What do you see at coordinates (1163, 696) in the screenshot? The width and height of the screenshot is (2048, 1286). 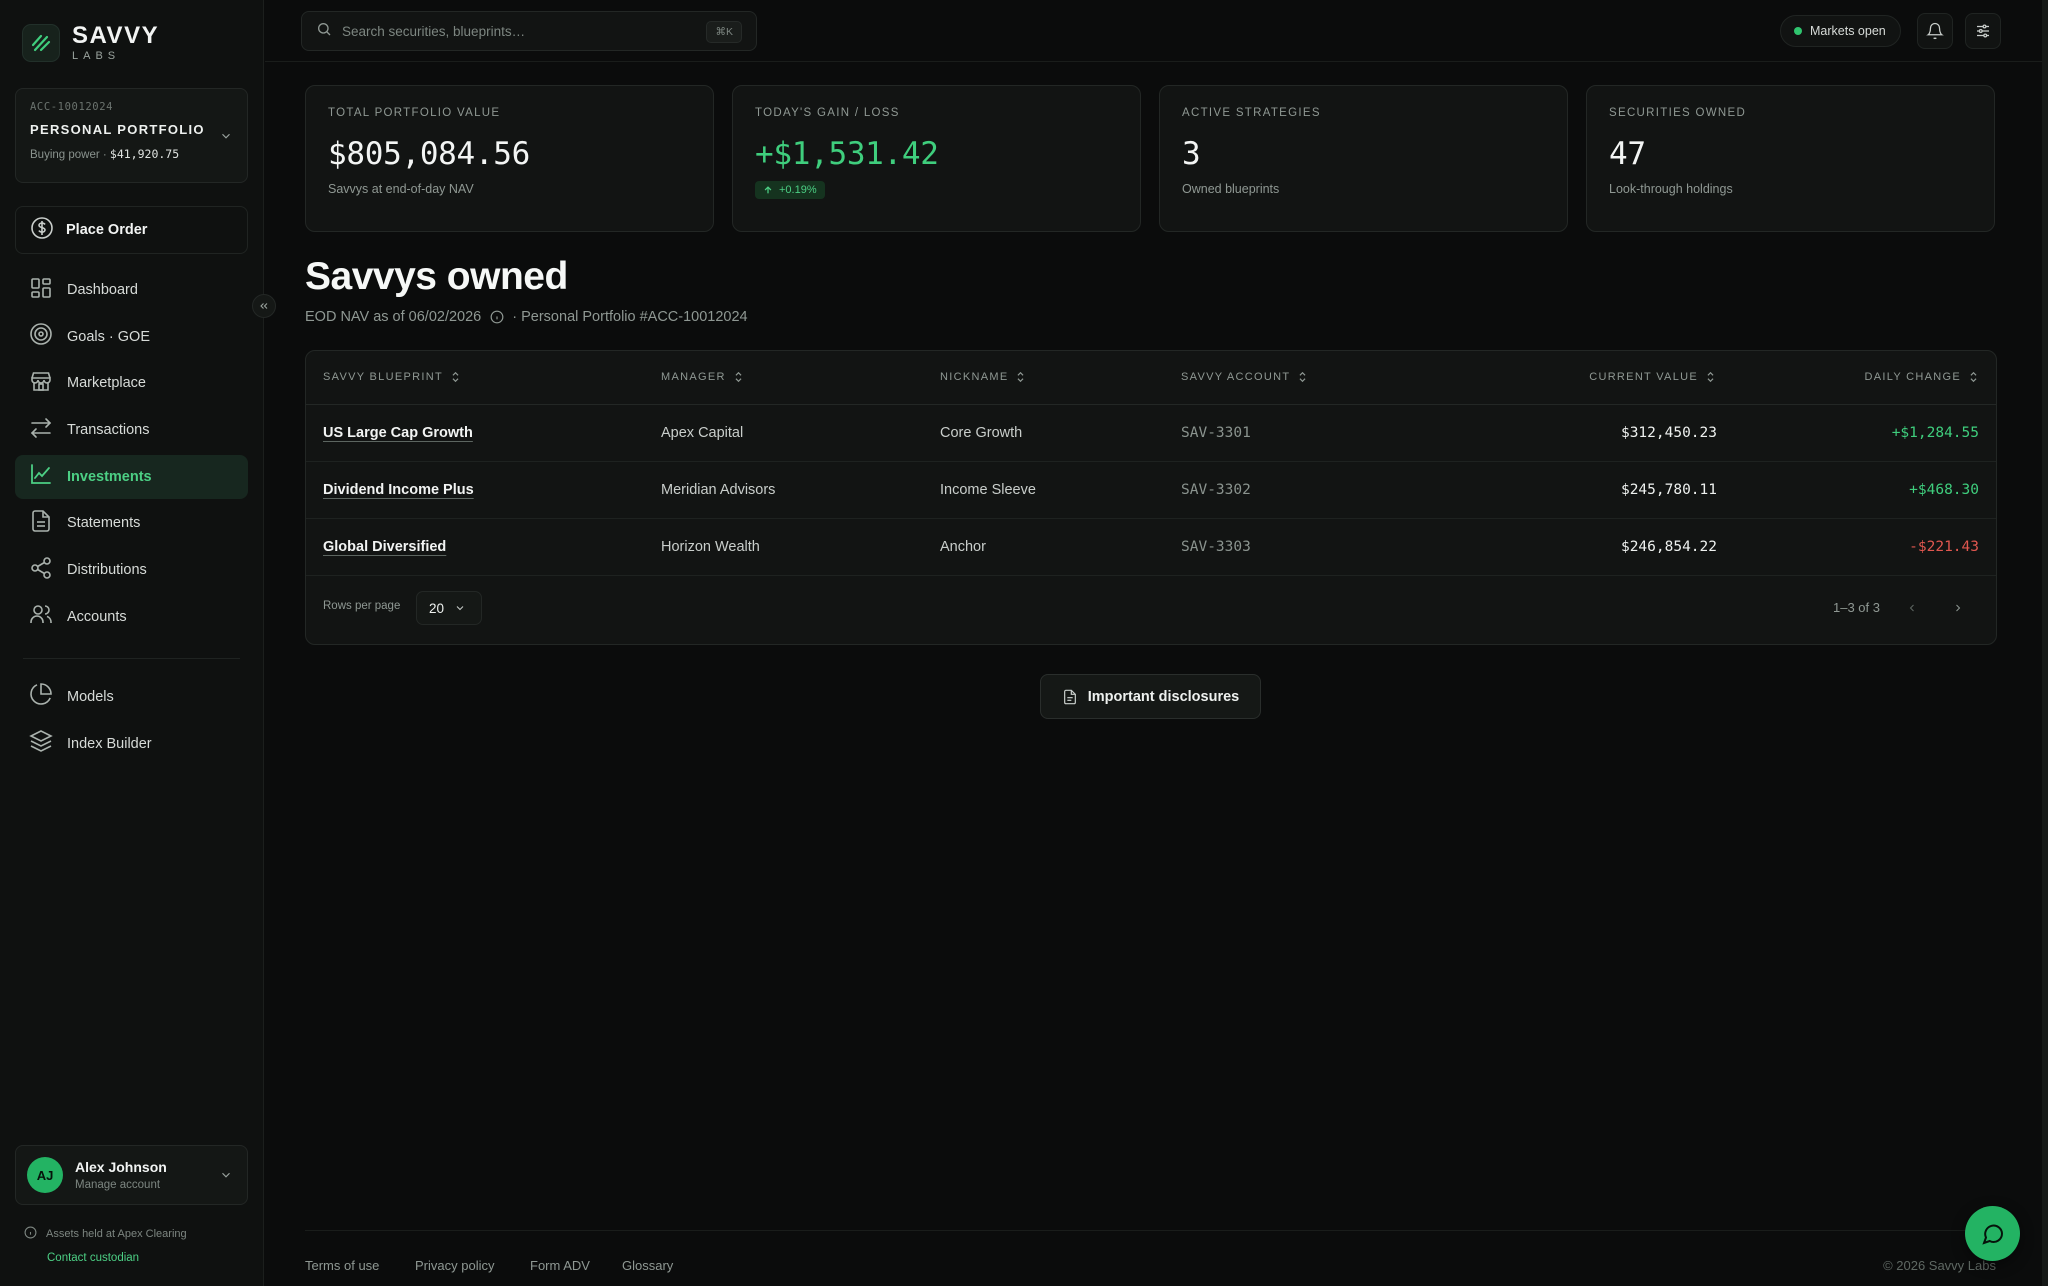 I see `disclosures-label: Important disclosures` at bounding box center [1163, 696].